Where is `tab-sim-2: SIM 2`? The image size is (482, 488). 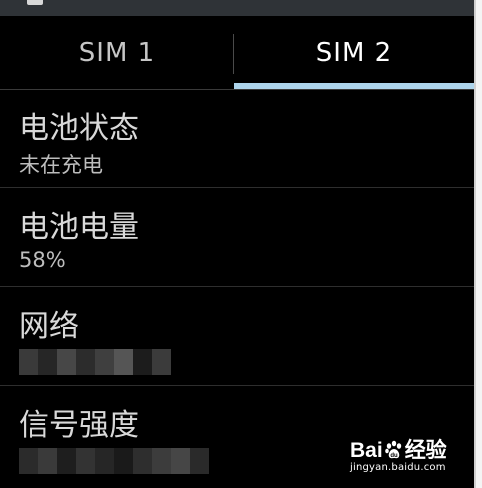
tab-sim-2: SIM 2 is located at coordinates (354, 52).